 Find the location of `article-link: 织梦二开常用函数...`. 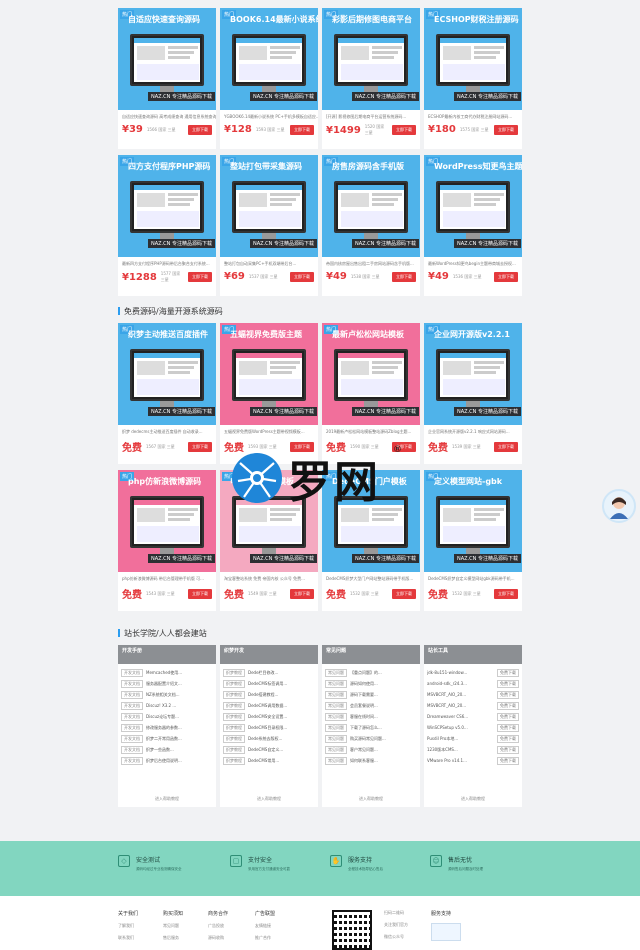

article-link: 织梦二开常用函数... is located at coordinates (164, 739).